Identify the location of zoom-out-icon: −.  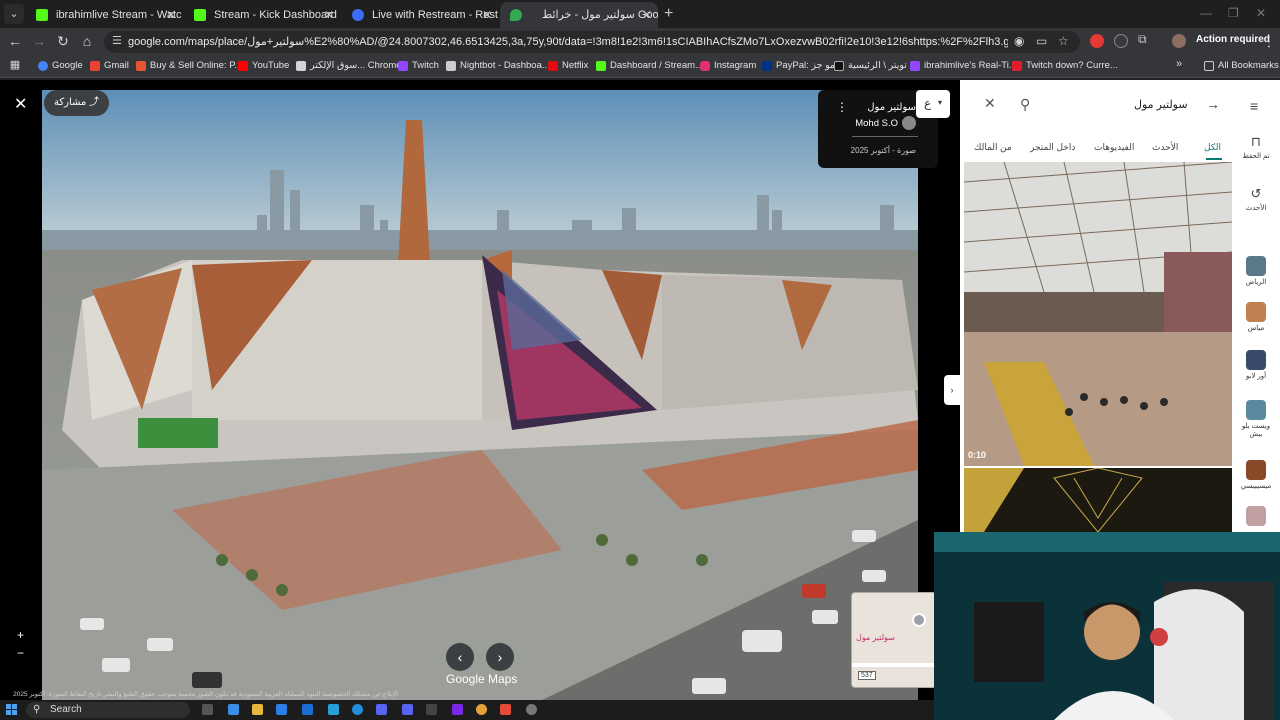
(20, 653).